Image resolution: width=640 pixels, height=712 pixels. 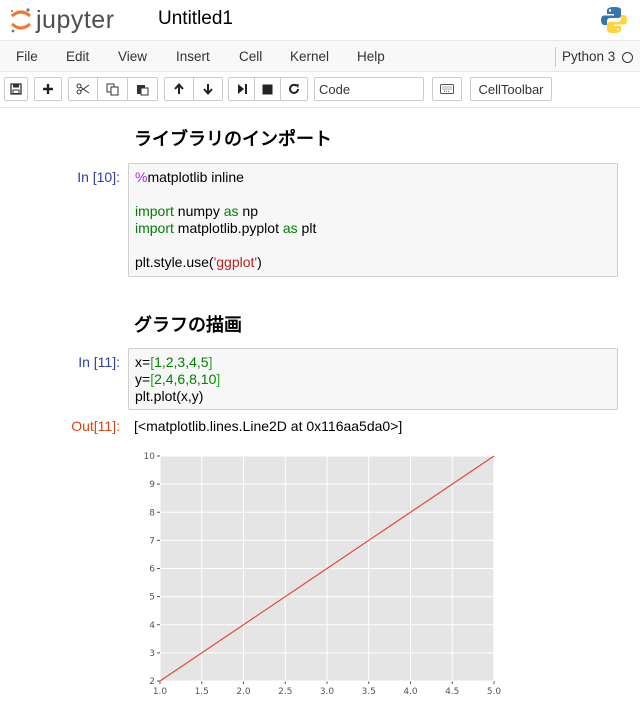 I want to click on run-button, so click(x=241, y=89).